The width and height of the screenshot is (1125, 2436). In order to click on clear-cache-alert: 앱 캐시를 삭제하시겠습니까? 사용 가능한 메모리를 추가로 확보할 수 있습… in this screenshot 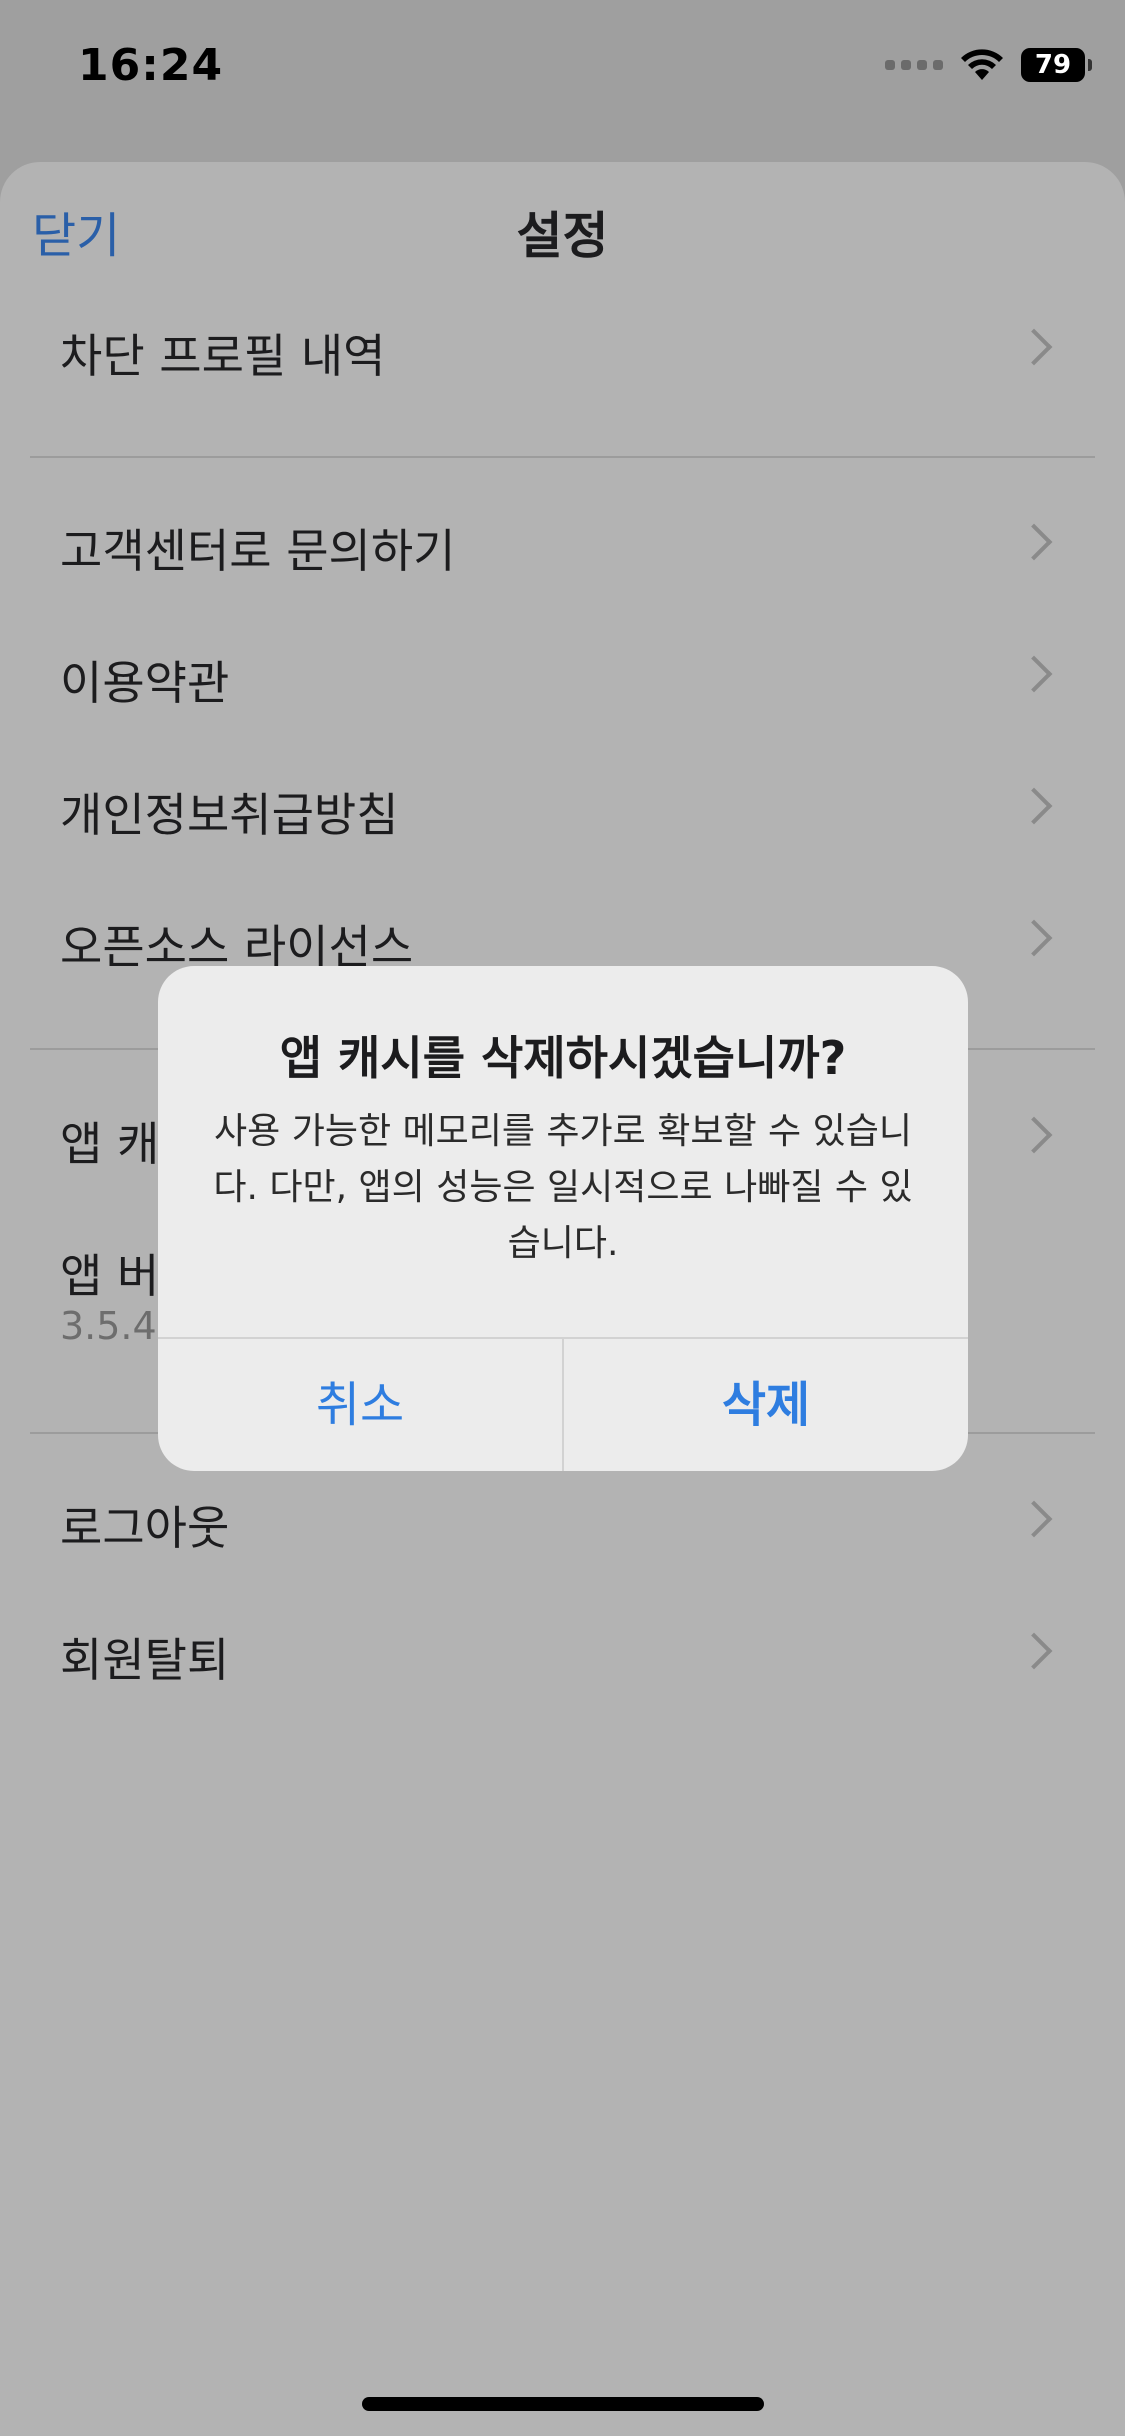, I will do `click(563, 1218)`.